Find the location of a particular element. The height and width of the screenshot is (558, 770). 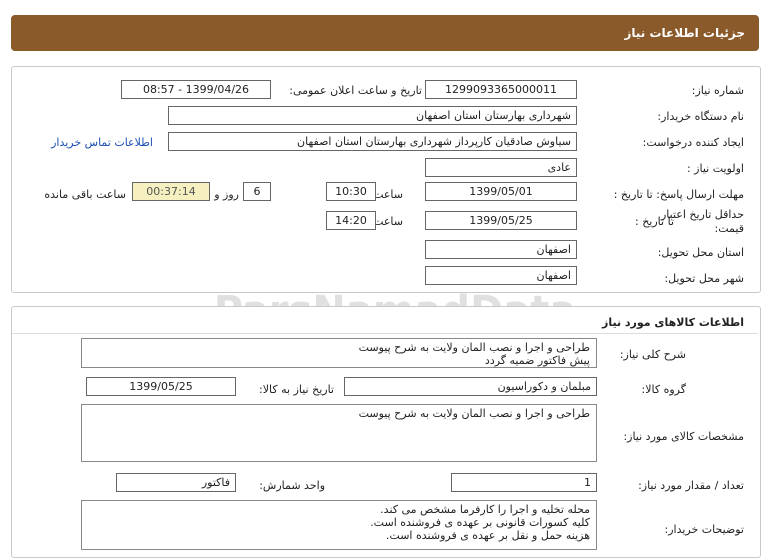

need-number-field: 1299093365000011 is located at coordinates (501, 89).